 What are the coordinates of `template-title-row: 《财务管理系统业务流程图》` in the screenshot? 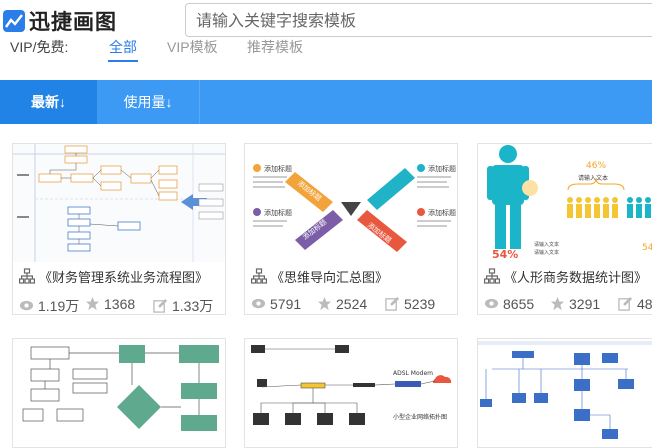 It's located at (119, 277).